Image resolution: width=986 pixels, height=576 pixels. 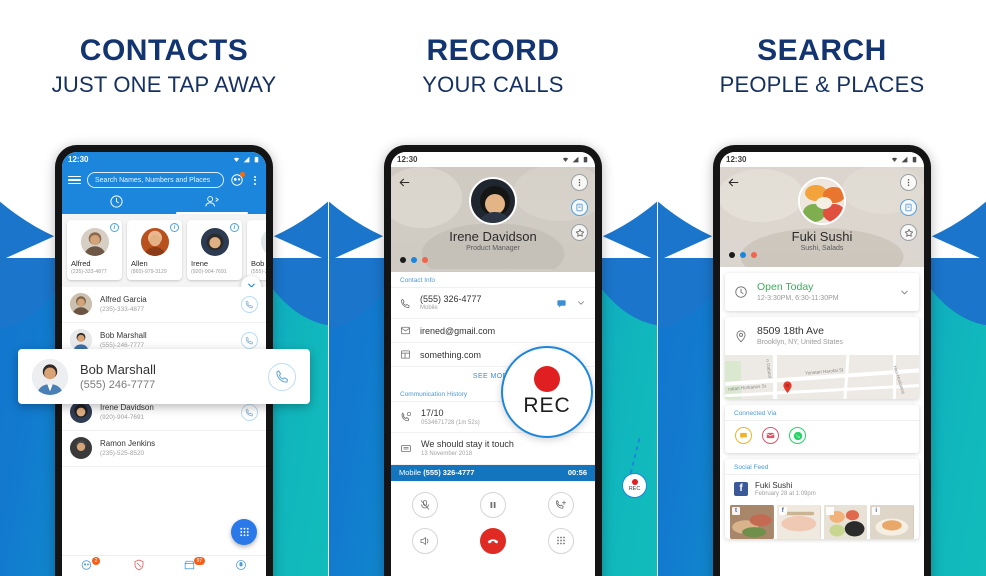 I want to click on rec-callout-badge: REC, so click(x=547, y=392).